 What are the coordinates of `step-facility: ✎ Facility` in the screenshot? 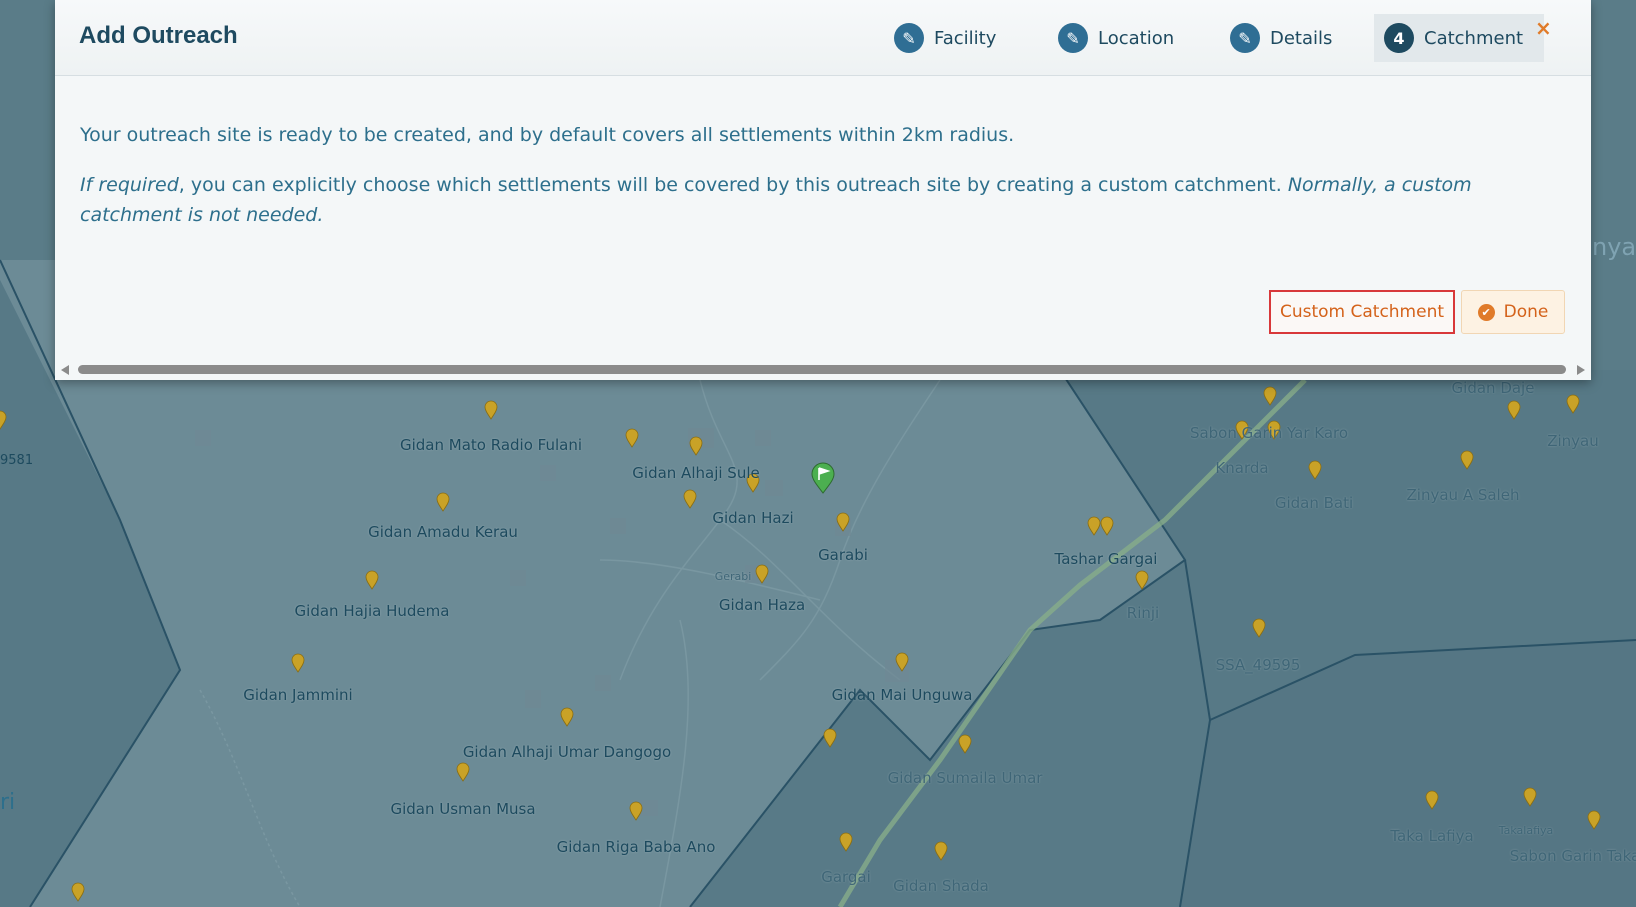 It's located at (946, 38).